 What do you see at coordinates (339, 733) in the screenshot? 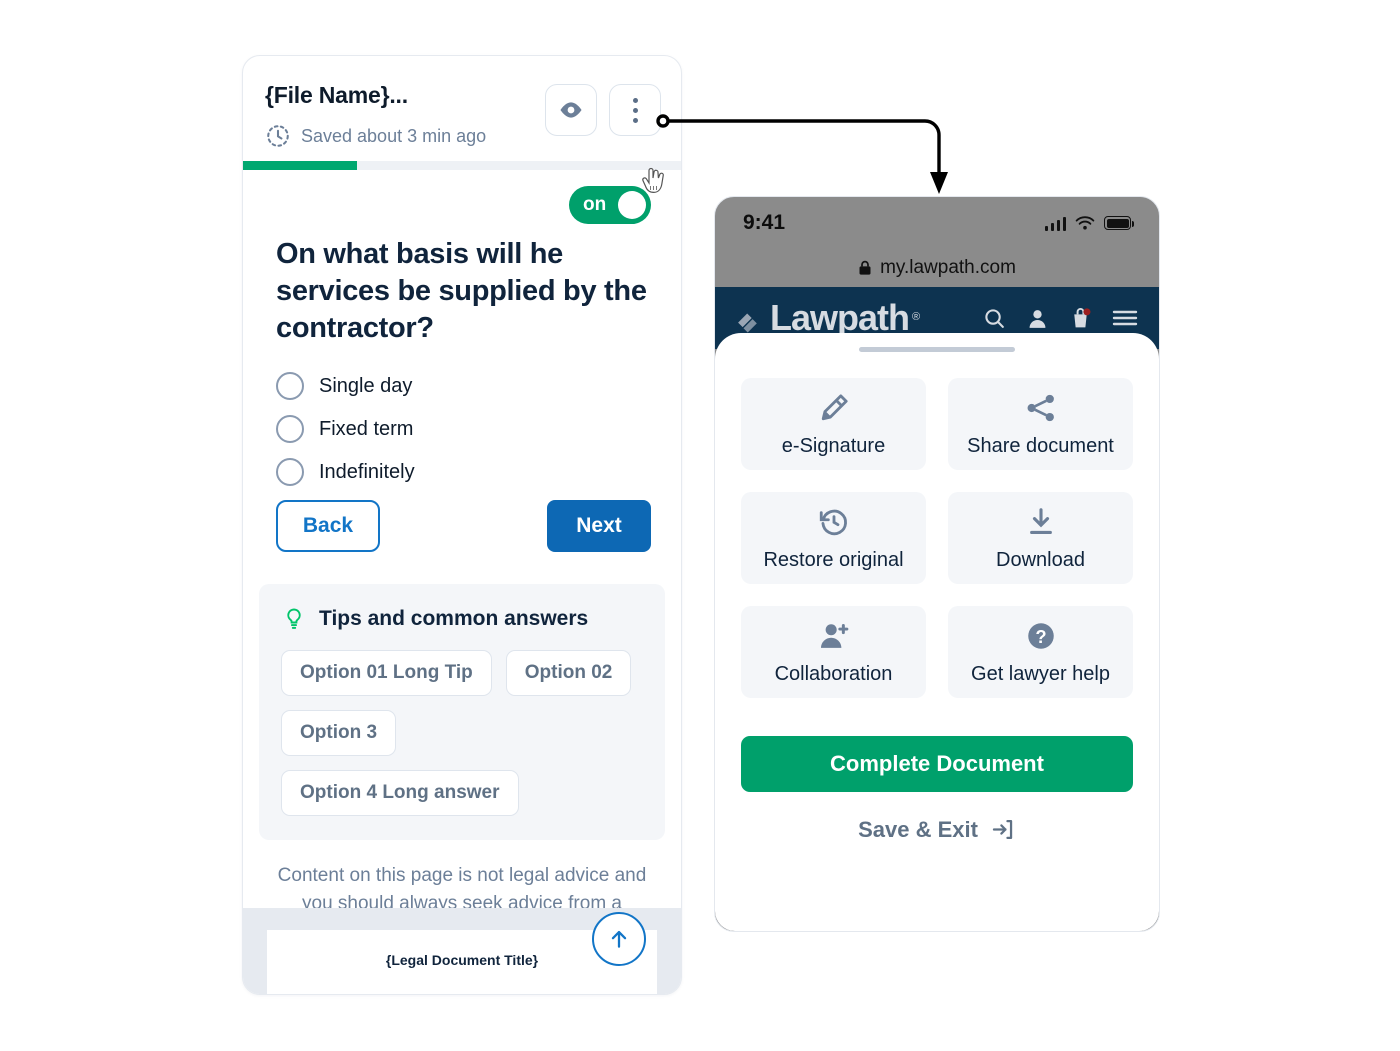
I see `tip-chip: Option 3` at bounding box center [339, 733].